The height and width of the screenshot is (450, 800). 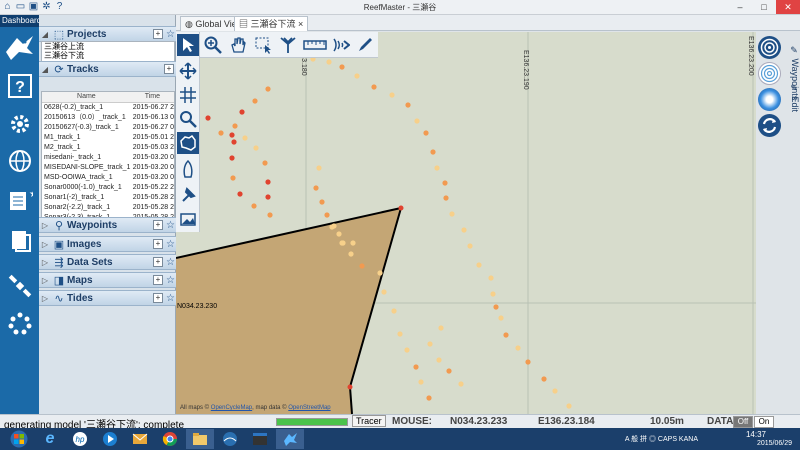 What do you see at coordinates (108, 197) in the screenshot?
I see `table-row: Sonar1(-2)_track_1 2015-05.28 2` at bounding box center [108, 197].